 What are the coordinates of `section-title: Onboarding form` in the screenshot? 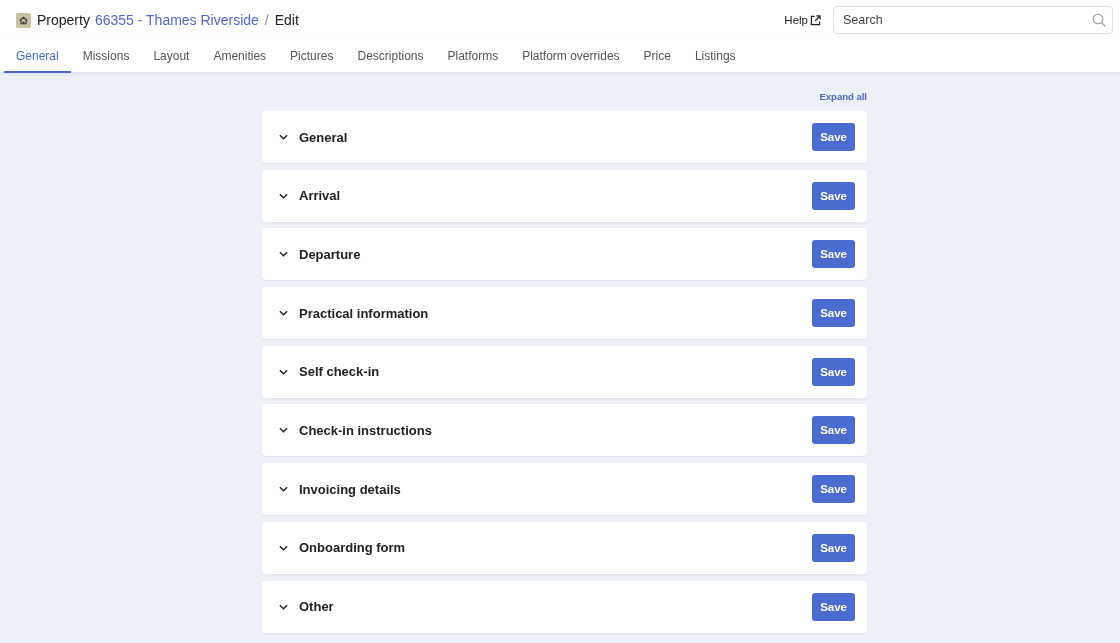 It's located at (353, 548).